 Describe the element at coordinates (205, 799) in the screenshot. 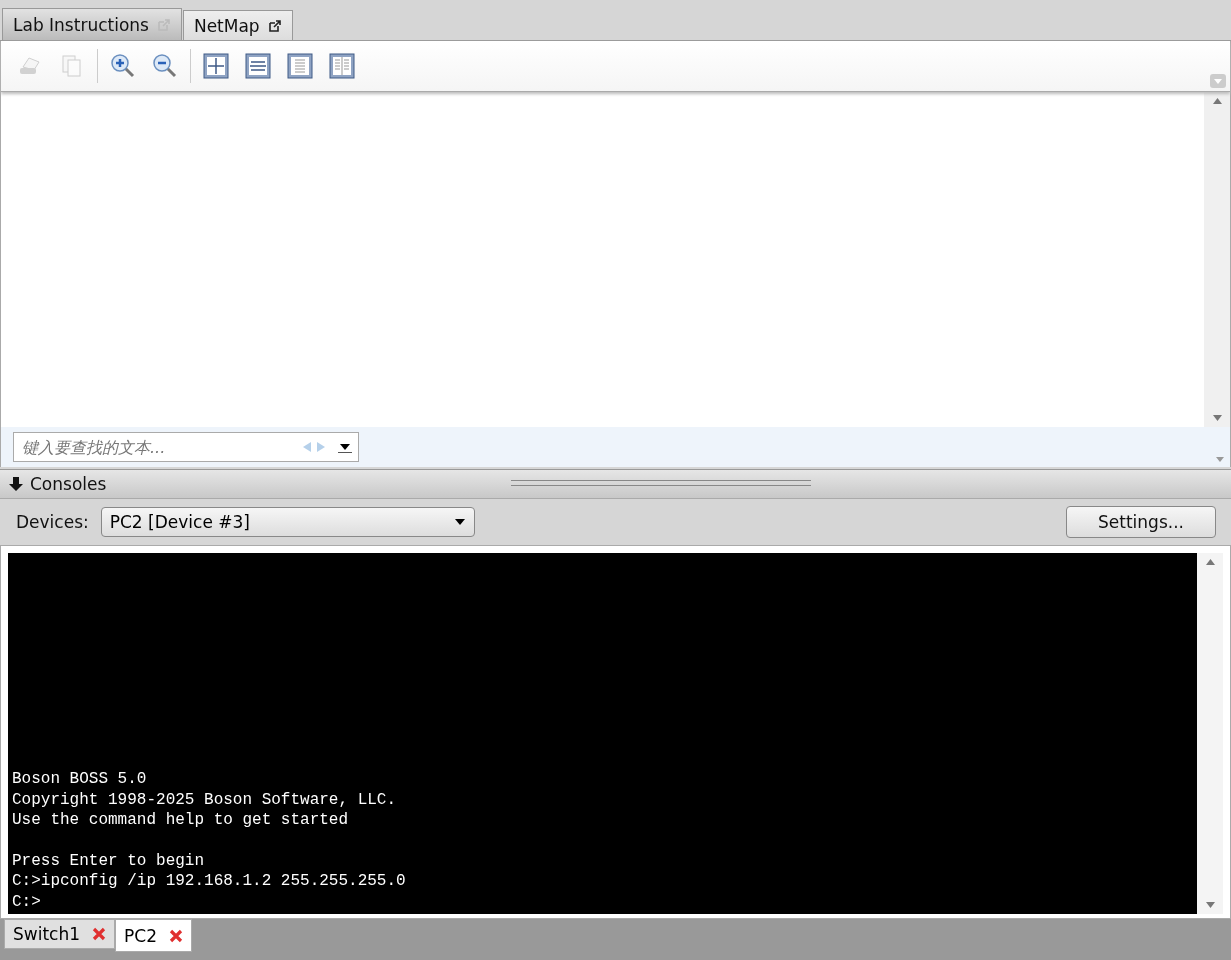

I see `terminal-line: Copyright 1998-2025 Boson Software, LLC.` at that location.